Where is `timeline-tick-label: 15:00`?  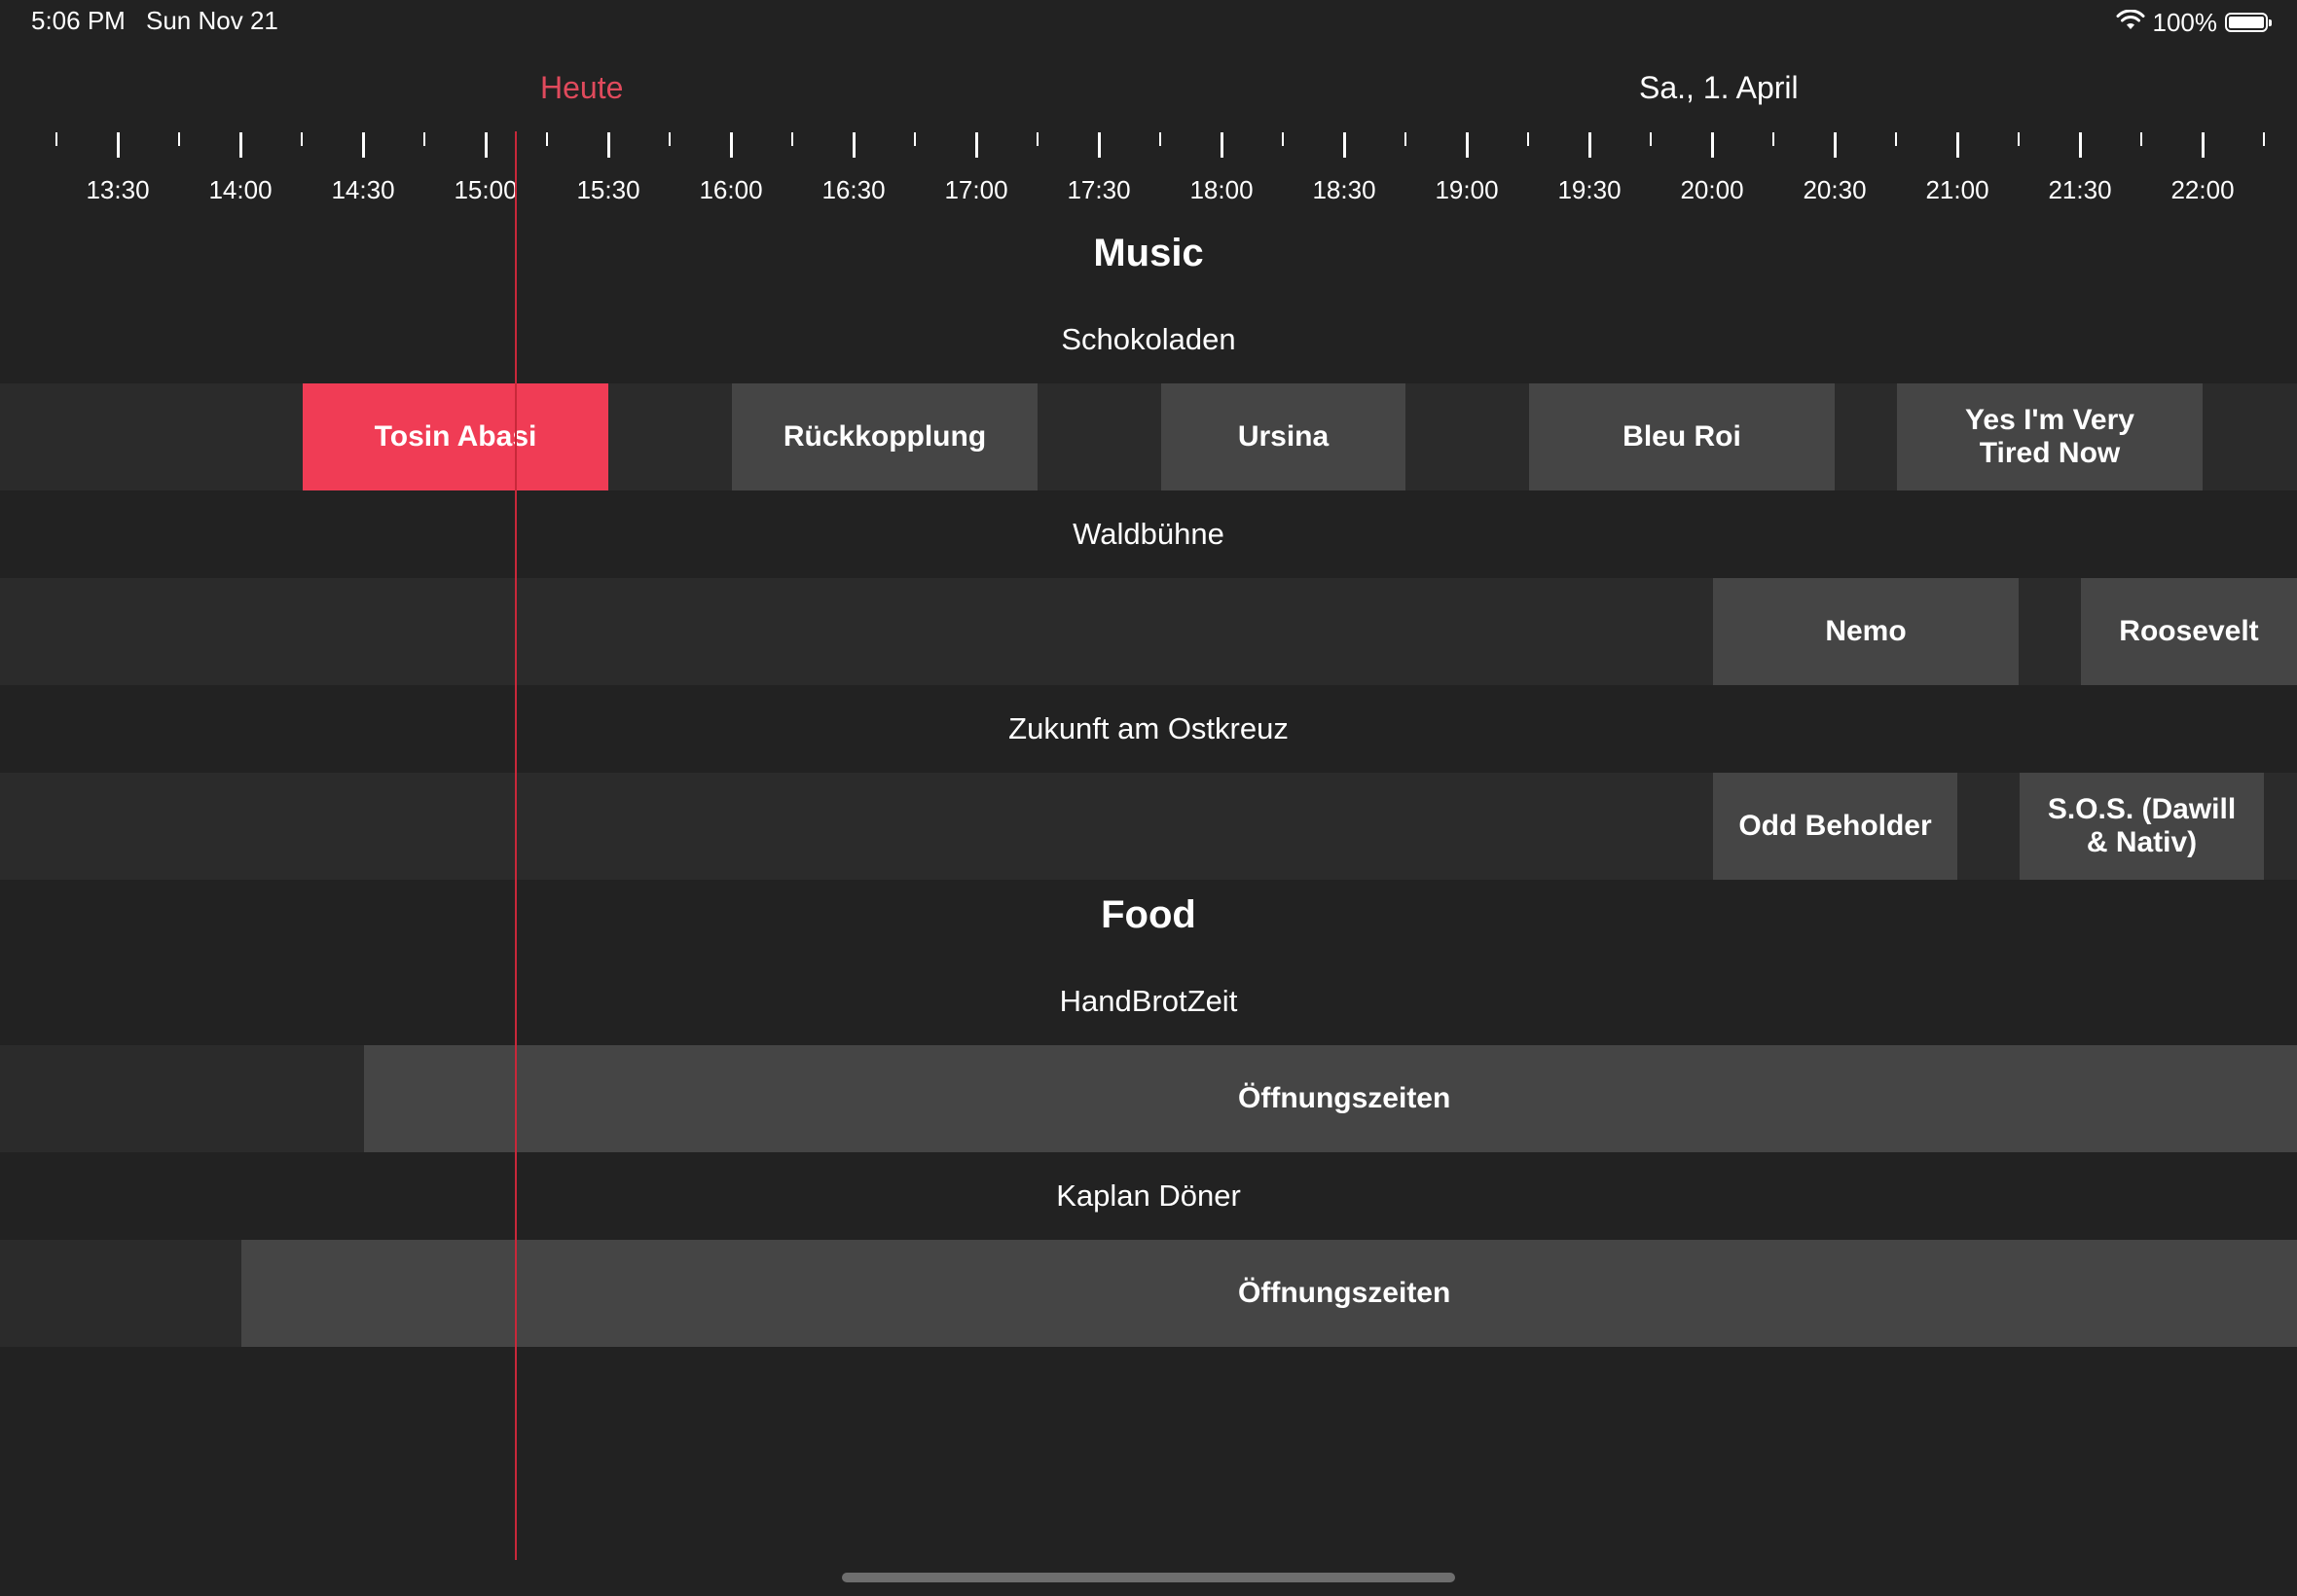
timeline-tick-label: 15:00 is located at coordinates (486, 189).